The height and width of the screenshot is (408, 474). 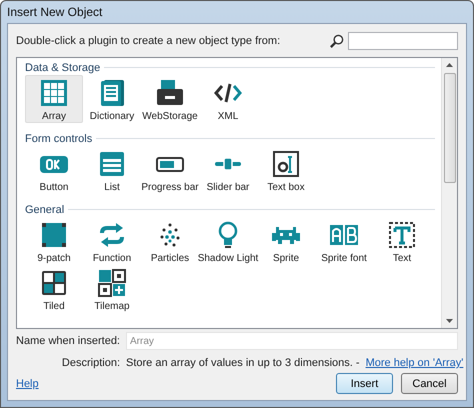 What do you see at coordinates (415, 363) in the screenshot?
I see `help-link: More help on 'Array'` at bounding box center [415, 363].